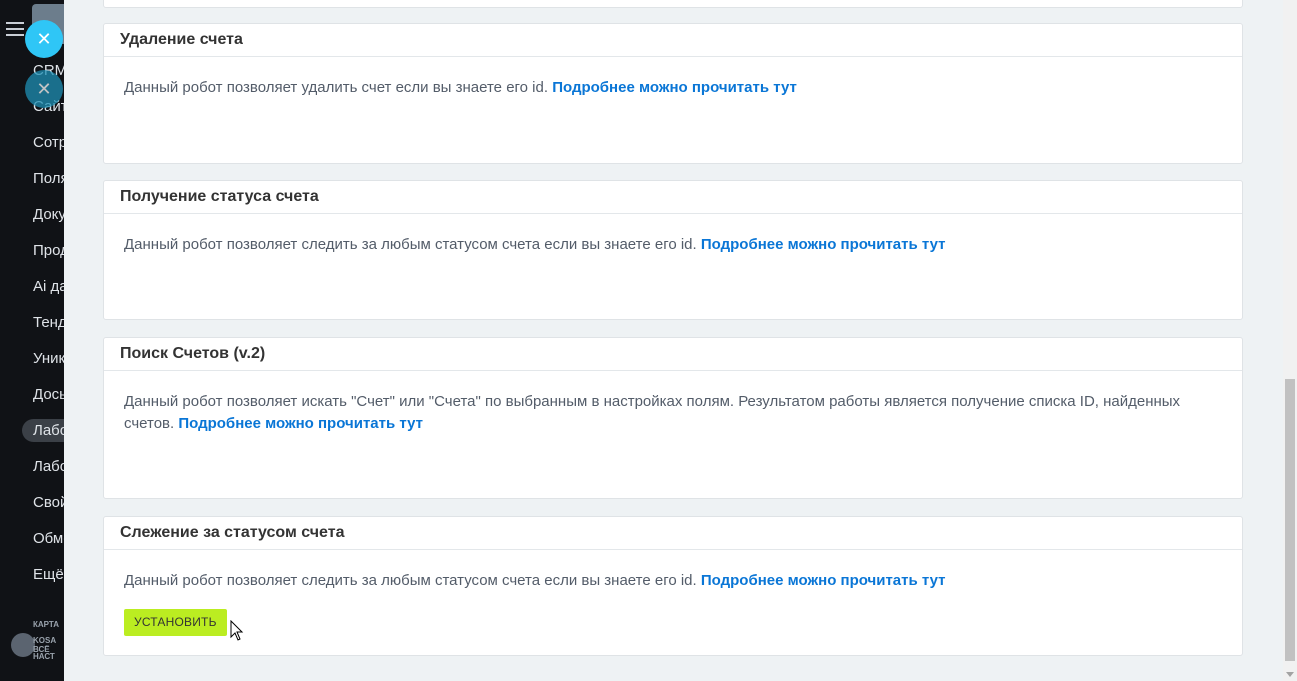 This screenshot has height=681, width=1297. I want to click on sidebar-item: Досье, so click(48, 394).